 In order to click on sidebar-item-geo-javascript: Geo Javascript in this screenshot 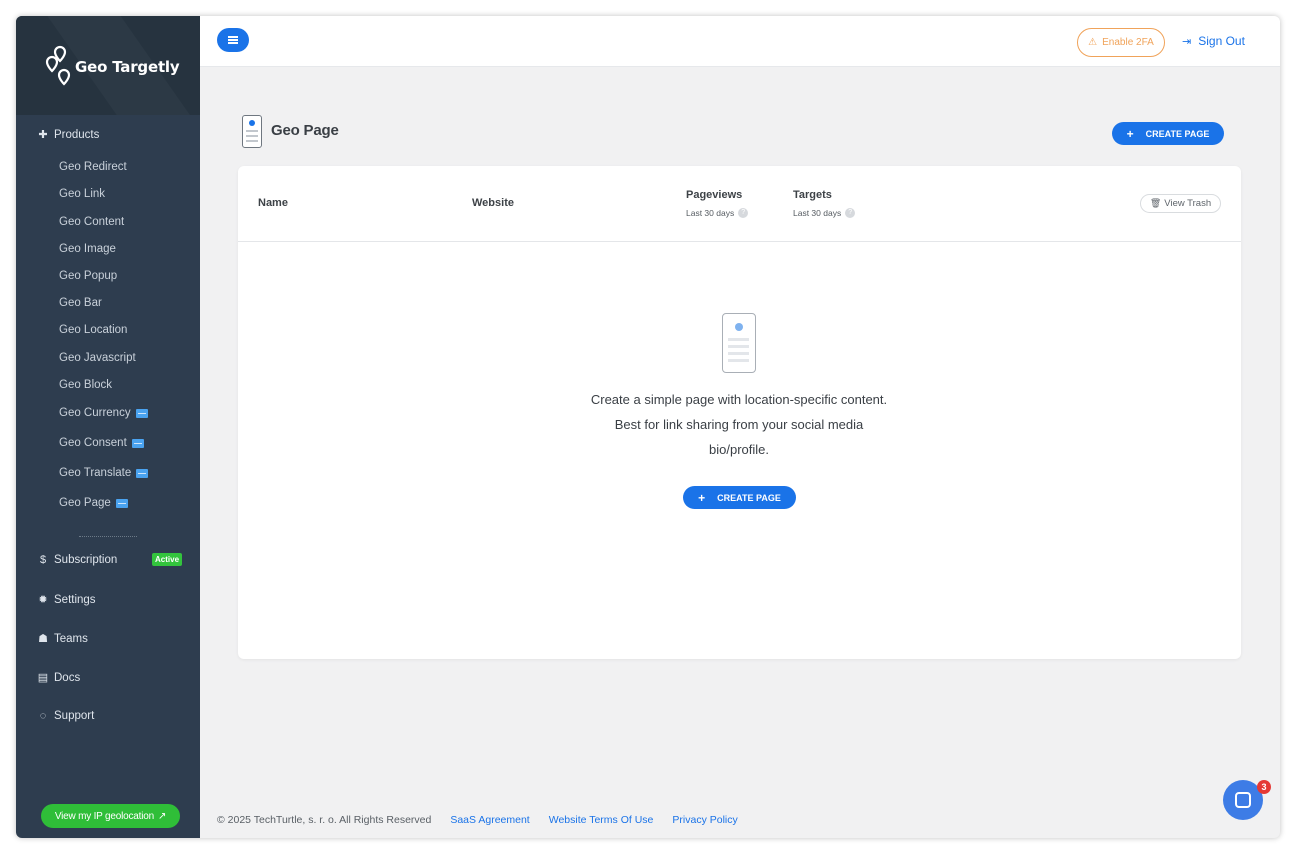, I will do `click(97, 358)`.